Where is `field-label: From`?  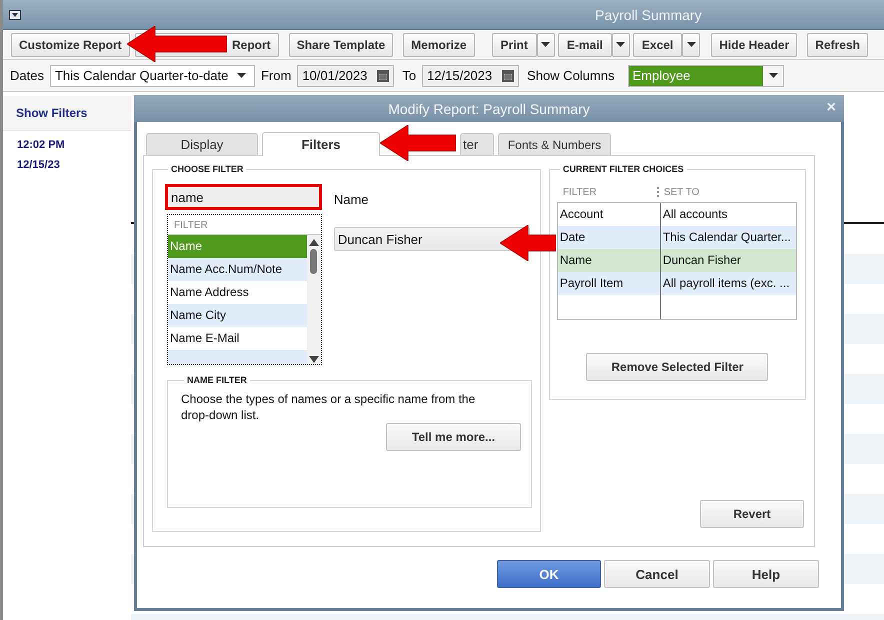 field-label: From is located at coordinates (276, 75).